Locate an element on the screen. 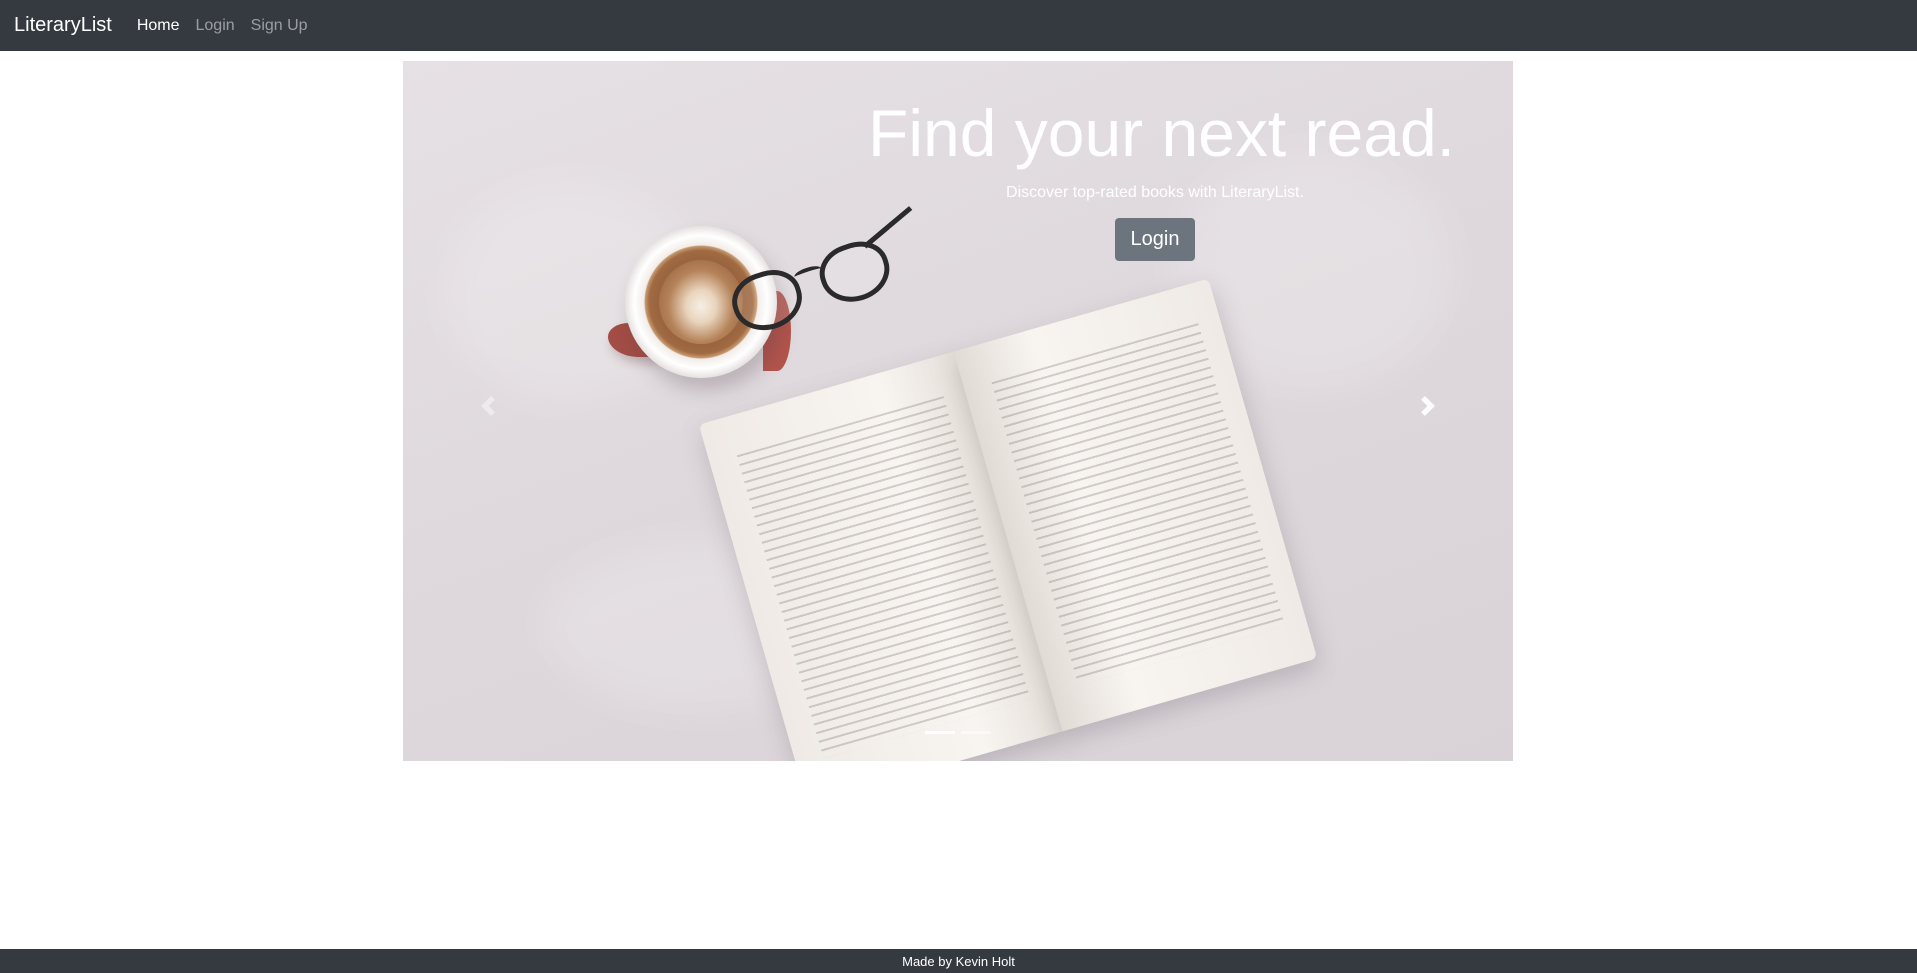  chevron-right-icon is located at coordinates (1428, 406).